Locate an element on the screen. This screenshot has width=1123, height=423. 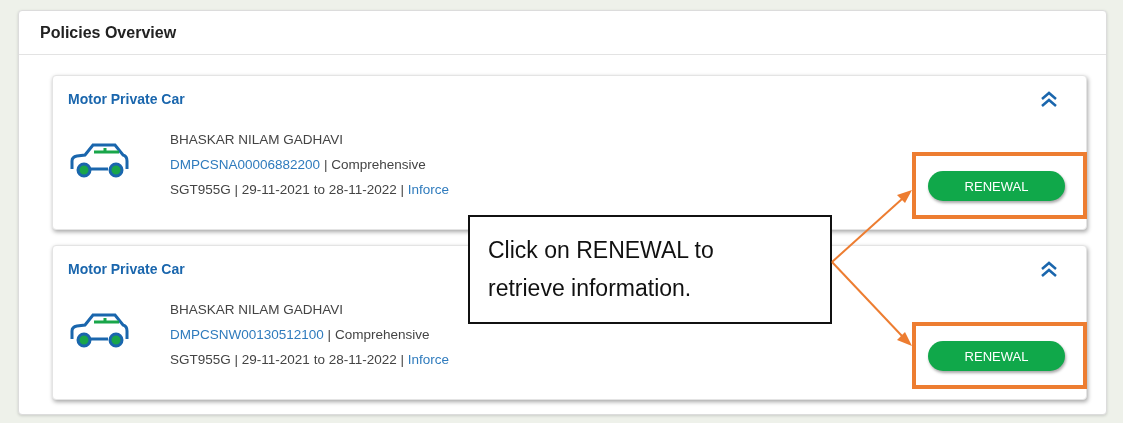
panel-title: Policies Overview is located at coordinates (108, 32).